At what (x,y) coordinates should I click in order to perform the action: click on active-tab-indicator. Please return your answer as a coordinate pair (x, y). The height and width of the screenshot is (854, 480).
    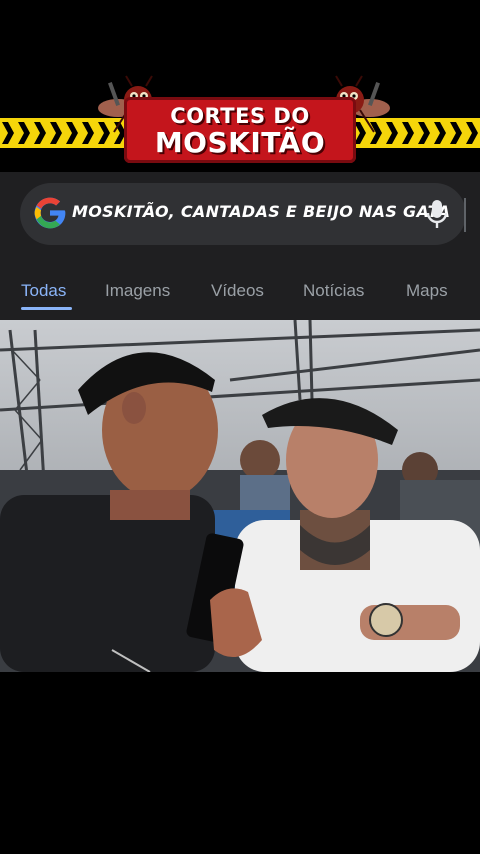
    Looking at the image, I should click on (46, 308).